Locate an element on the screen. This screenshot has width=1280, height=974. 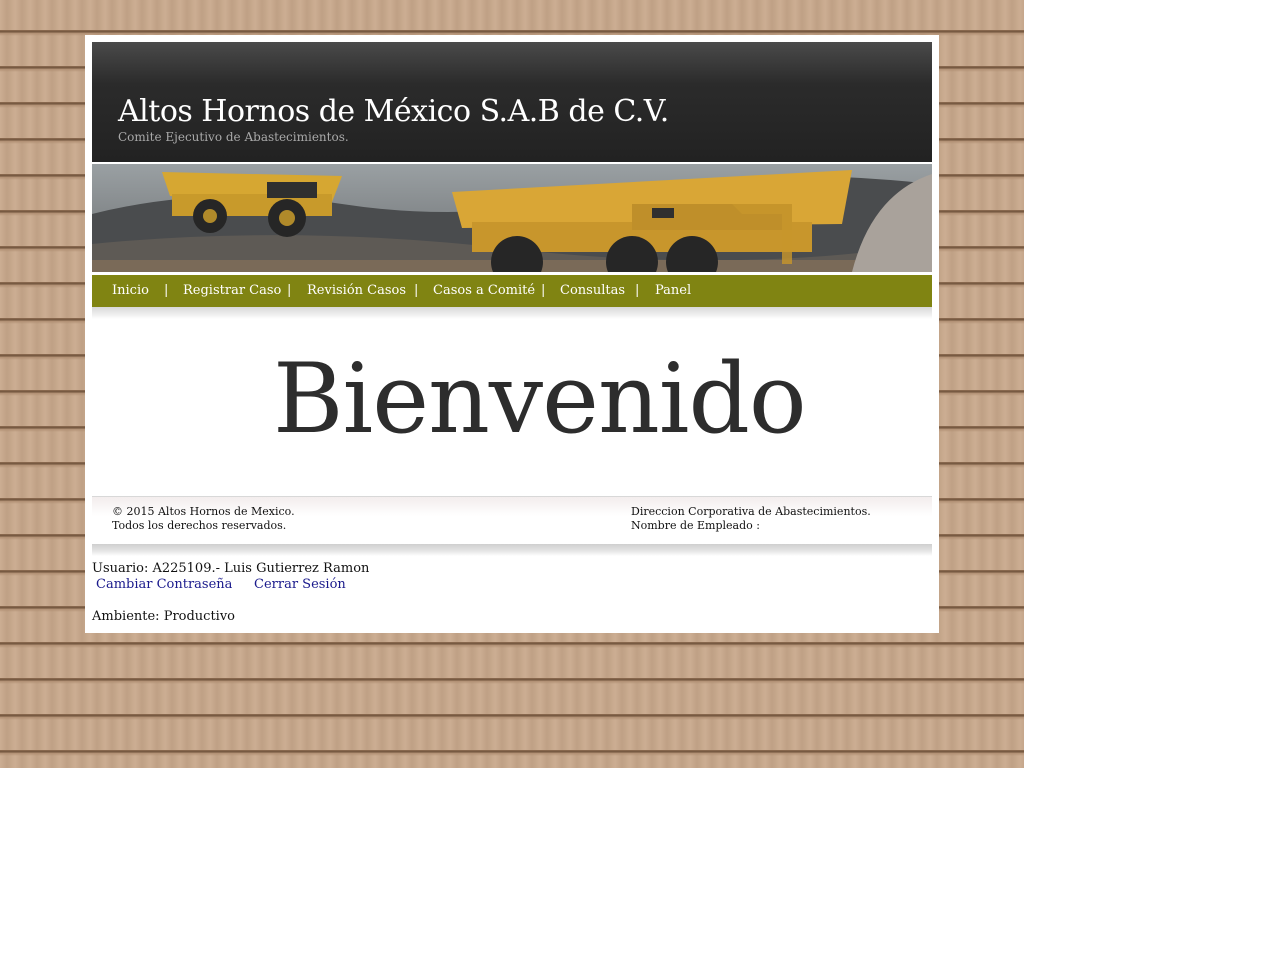
welcome-heading: Bienvenido is located at coordinates (540, 399).